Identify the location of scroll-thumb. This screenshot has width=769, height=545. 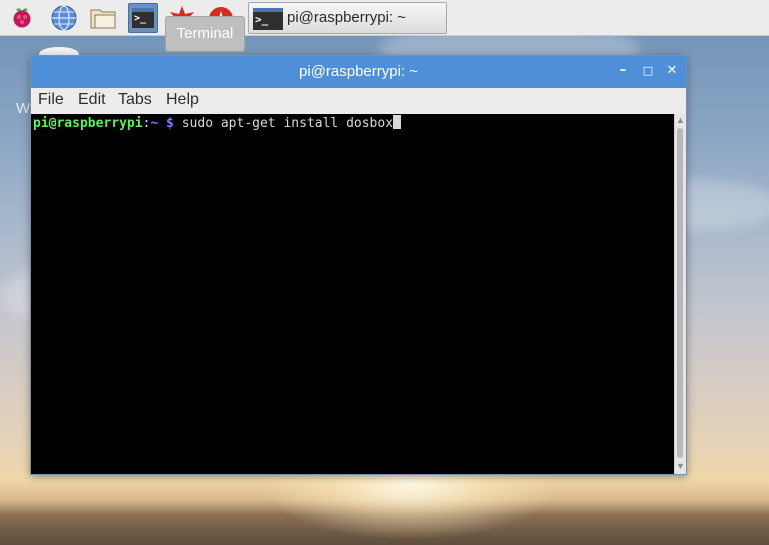
(680, 293).